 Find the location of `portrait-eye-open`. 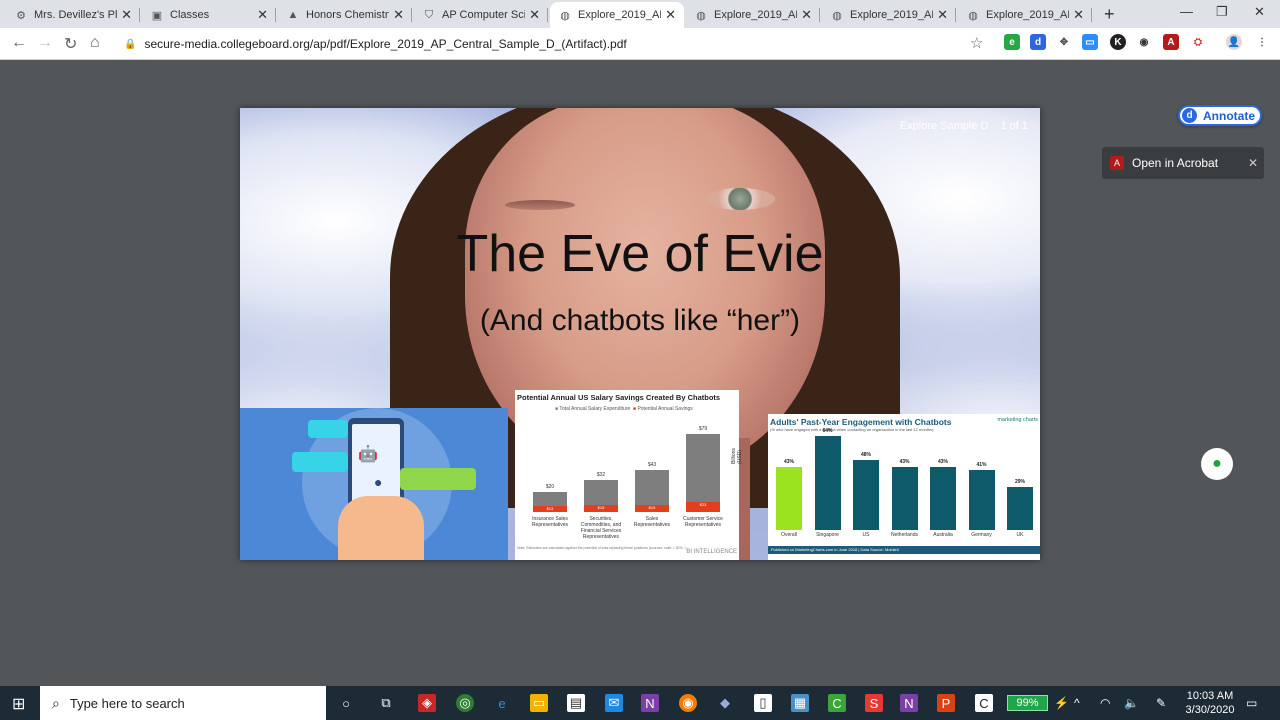

portrait-eye-open is located at coordinates (740, 199).